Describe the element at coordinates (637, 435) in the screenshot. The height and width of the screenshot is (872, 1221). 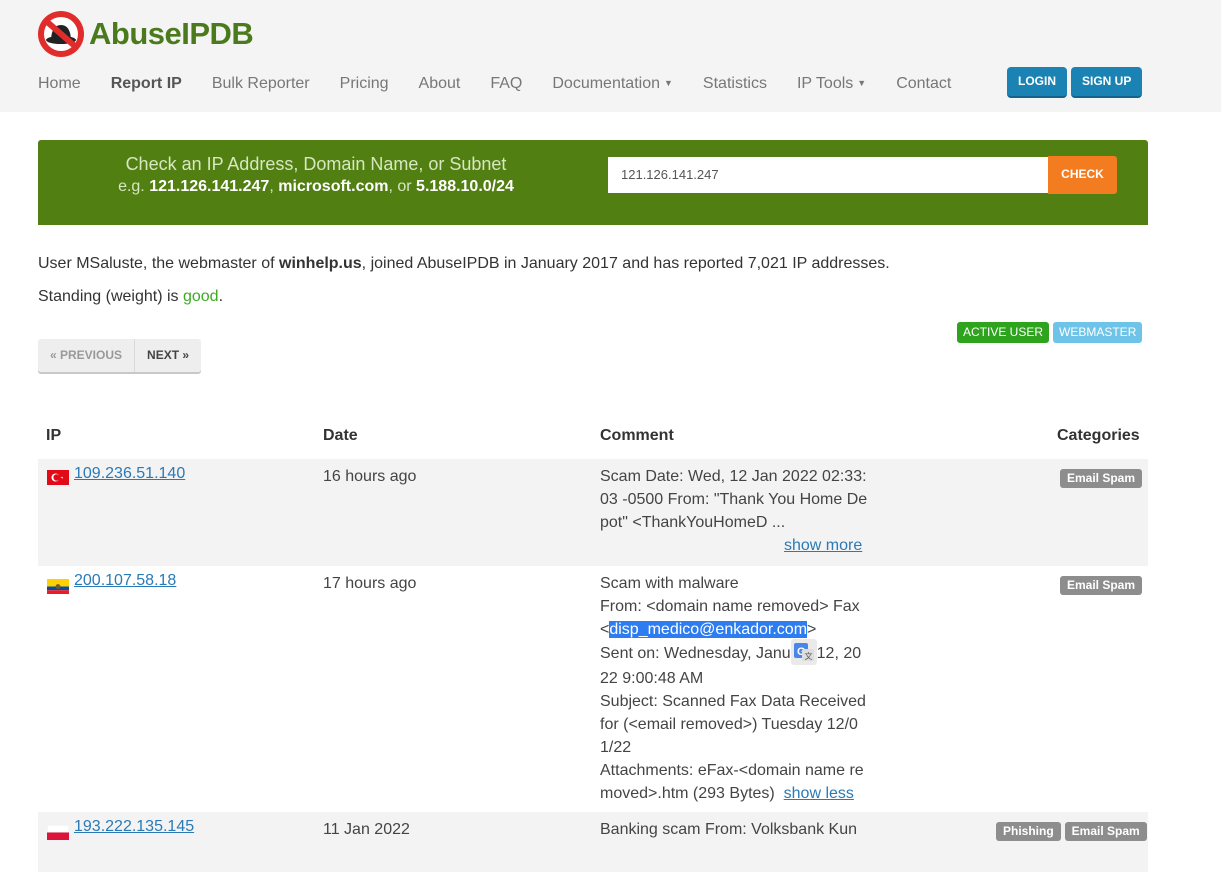
I see `column-header-comment: Comment` at that location.